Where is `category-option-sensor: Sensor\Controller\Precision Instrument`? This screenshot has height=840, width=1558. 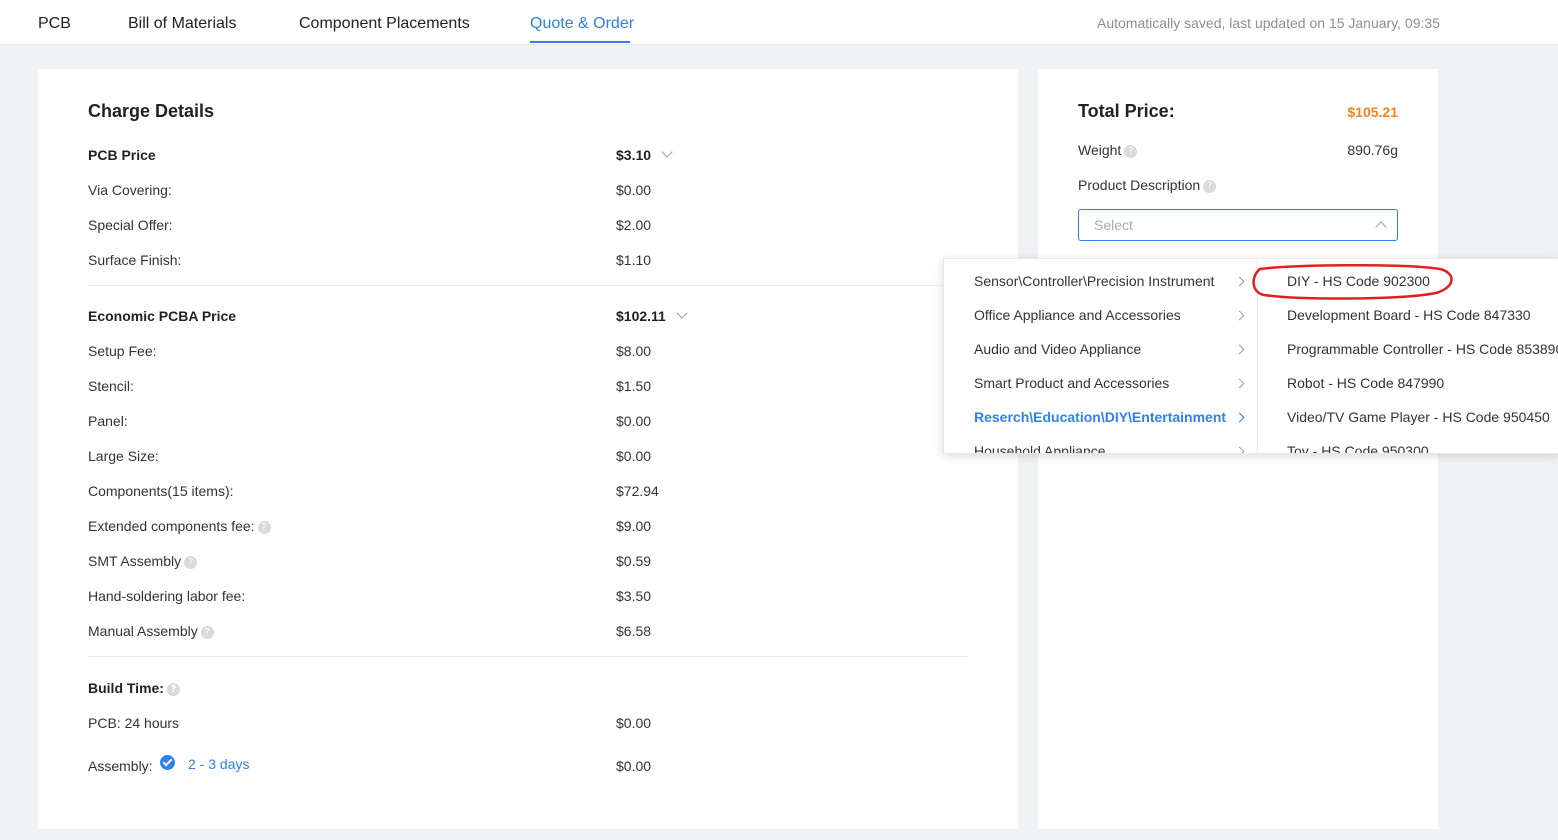 category-option-sensor: Sensor\Controller\Precision Instrument is located at coordinates (1094, 281).